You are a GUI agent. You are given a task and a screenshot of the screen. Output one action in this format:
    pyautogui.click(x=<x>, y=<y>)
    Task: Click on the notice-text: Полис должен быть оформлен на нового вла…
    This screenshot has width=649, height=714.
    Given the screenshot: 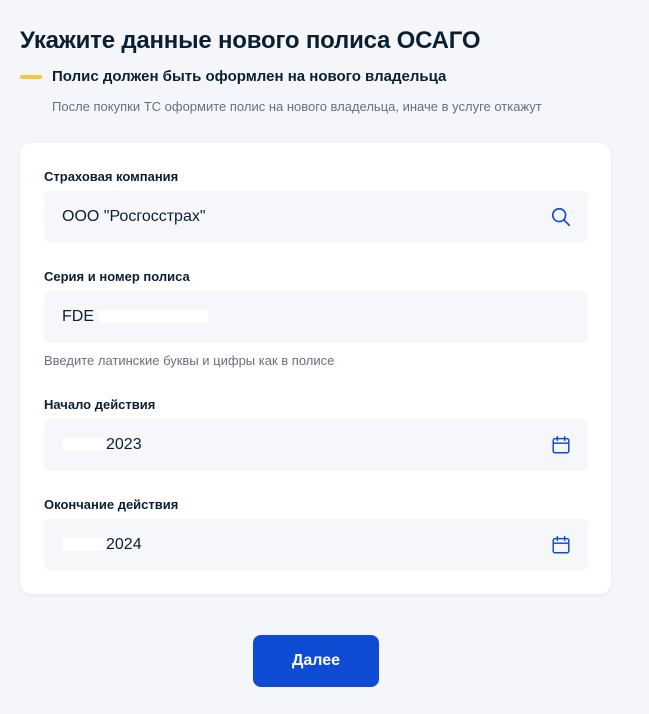 What is the action you would take?
    pyautogui.click(x=249, y=76)
    